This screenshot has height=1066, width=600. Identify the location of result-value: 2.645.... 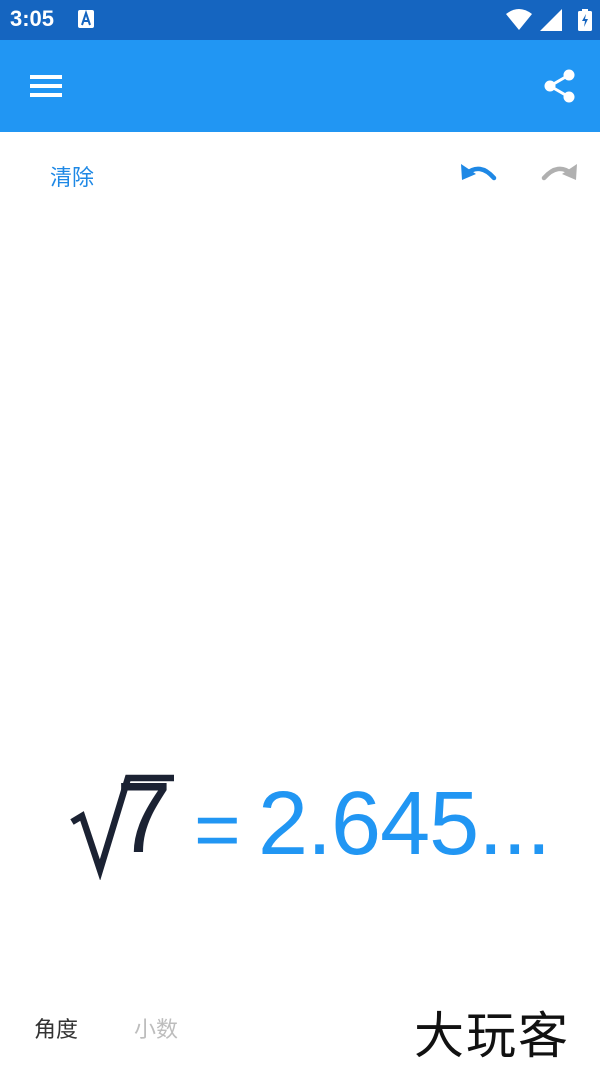
(404, 824).